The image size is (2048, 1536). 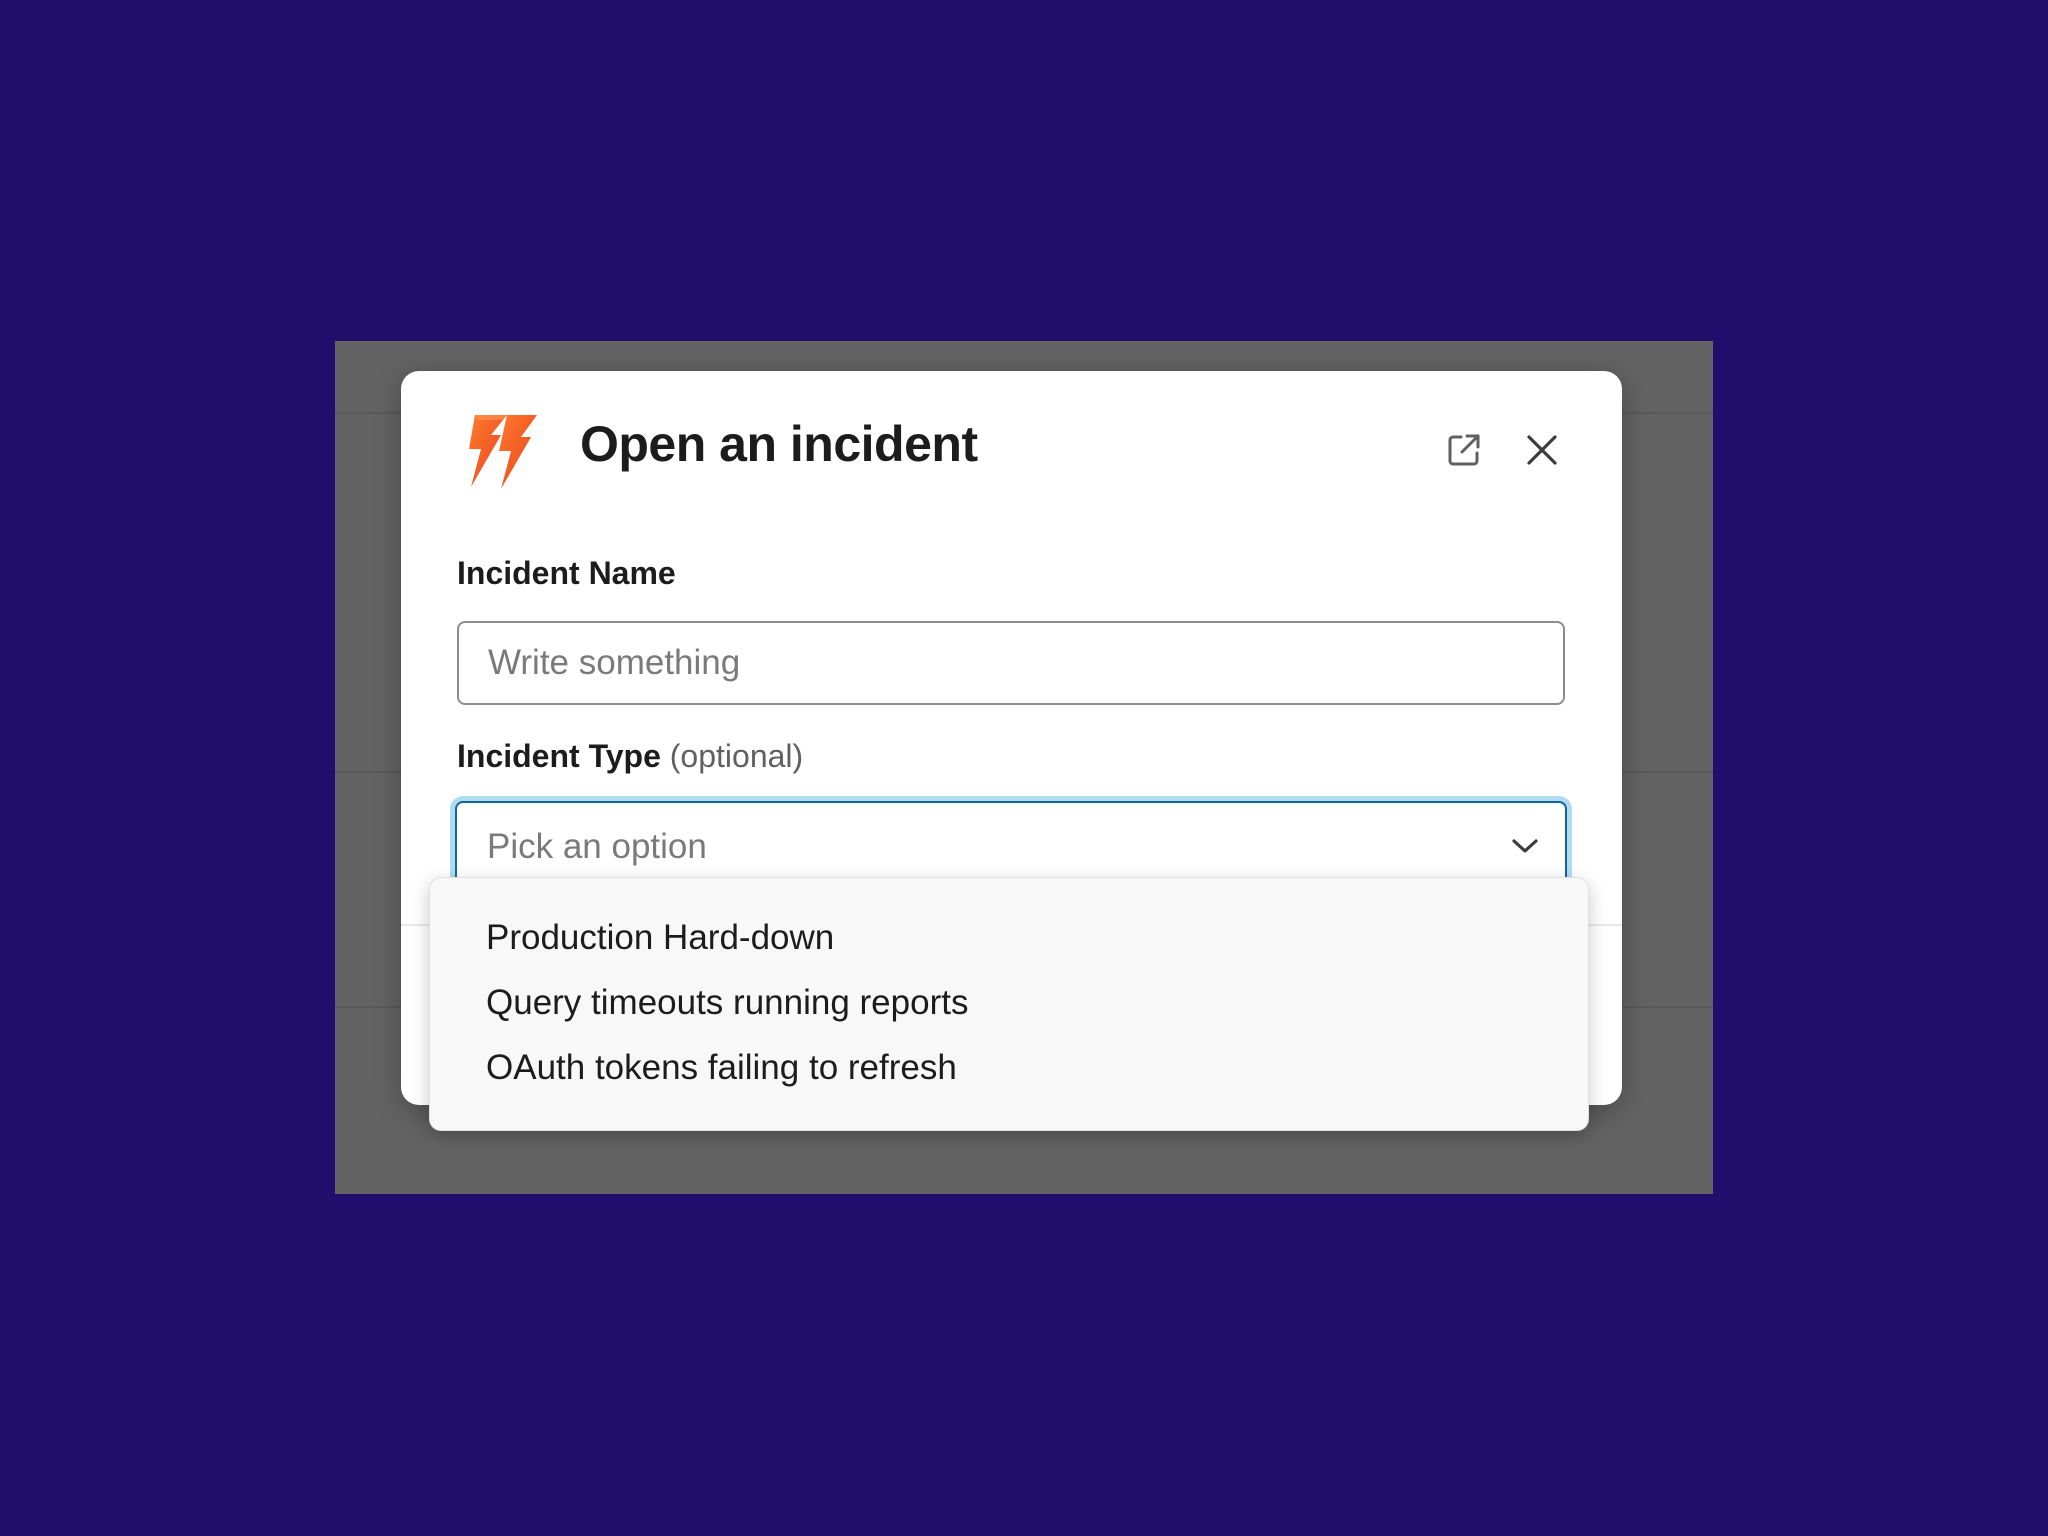 I want to click on incident-type-label: Incident Type (optional), so click(x=630, y=756).